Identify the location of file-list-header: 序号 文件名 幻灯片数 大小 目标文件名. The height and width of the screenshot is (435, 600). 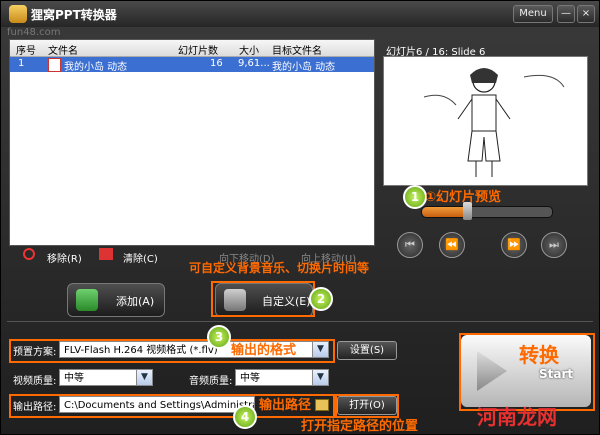
(192, 48).